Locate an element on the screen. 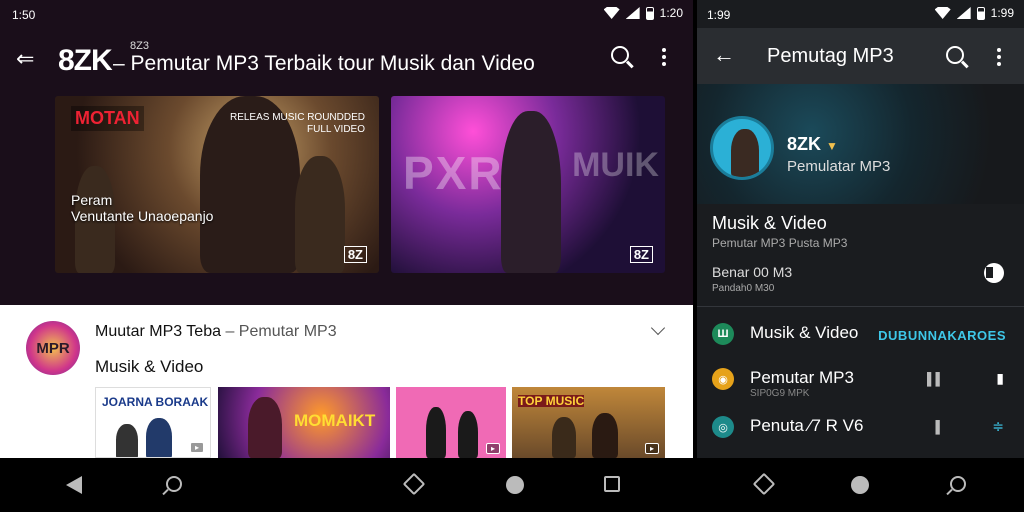  status-bar: 1:50 1:20 is located at coordinates (346, 14).